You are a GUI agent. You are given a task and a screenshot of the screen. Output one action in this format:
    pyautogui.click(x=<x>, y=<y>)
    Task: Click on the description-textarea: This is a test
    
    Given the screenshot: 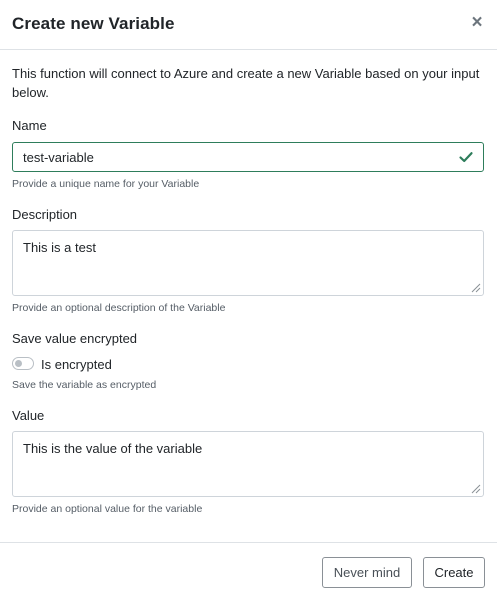 What is the action you would take?
    pyautogui.click(x=248, y=263)
    